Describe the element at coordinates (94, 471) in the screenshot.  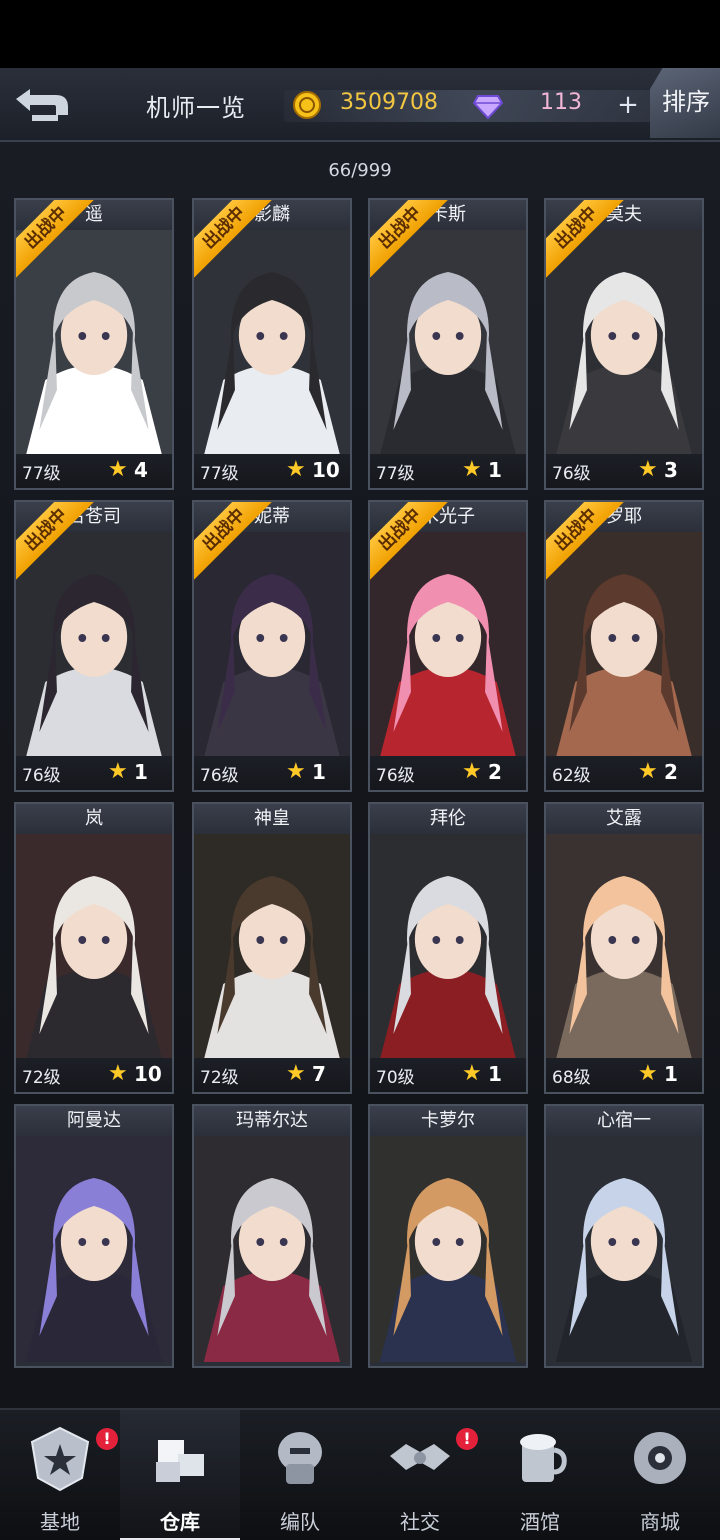
I see `pilot-info-bar: 77级 ★ 4` at that location.